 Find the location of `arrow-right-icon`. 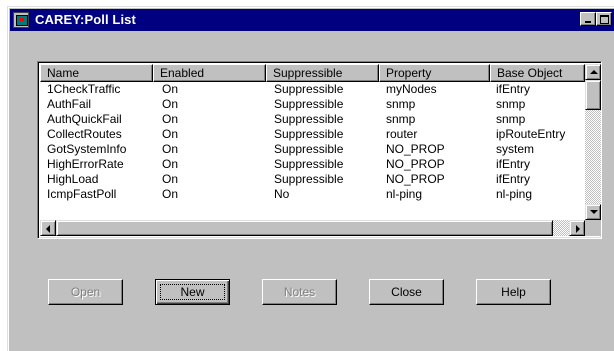

arrow-right-icon is located at coordinates (578, 229).